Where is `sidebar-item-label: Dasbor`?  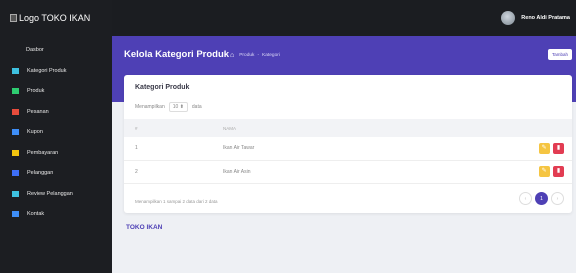
sidebar-item-label: Dasbor is located at coordinates (35, 50).